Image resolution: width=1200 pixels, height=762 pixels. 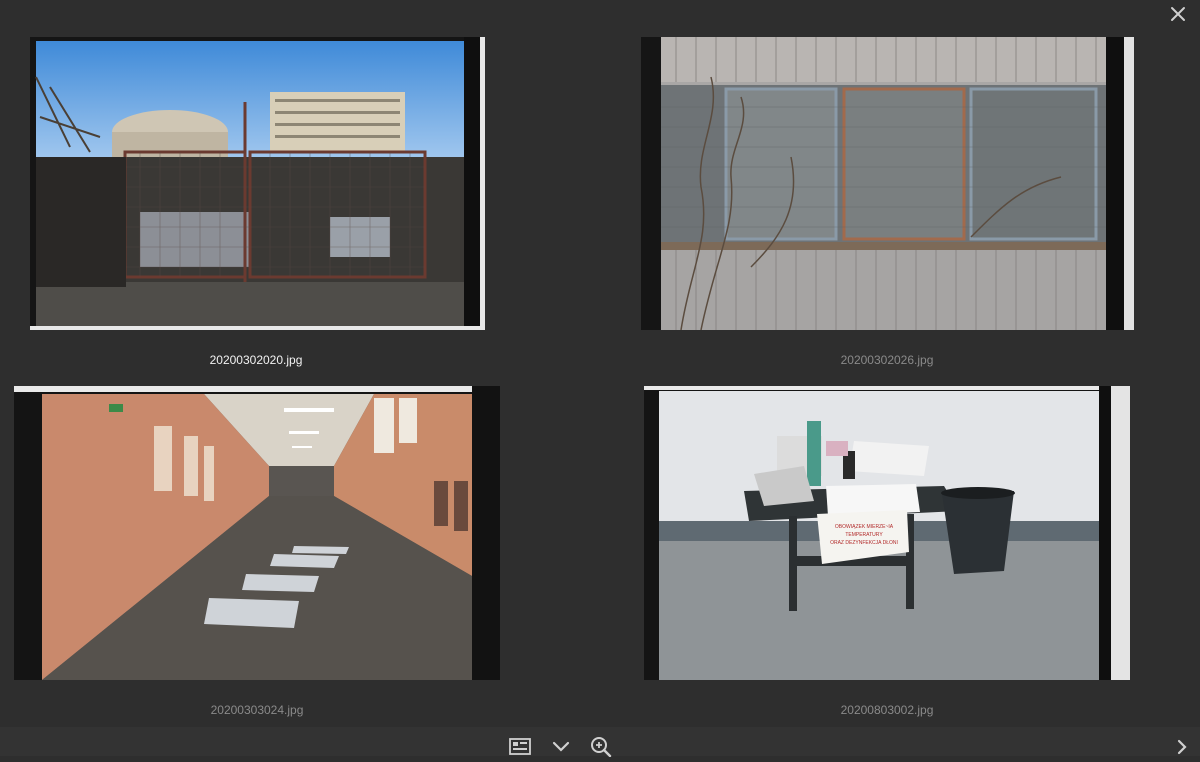 I want to click on photo-caption-1: 20200302020.jpg, so click(x=256, y=360).